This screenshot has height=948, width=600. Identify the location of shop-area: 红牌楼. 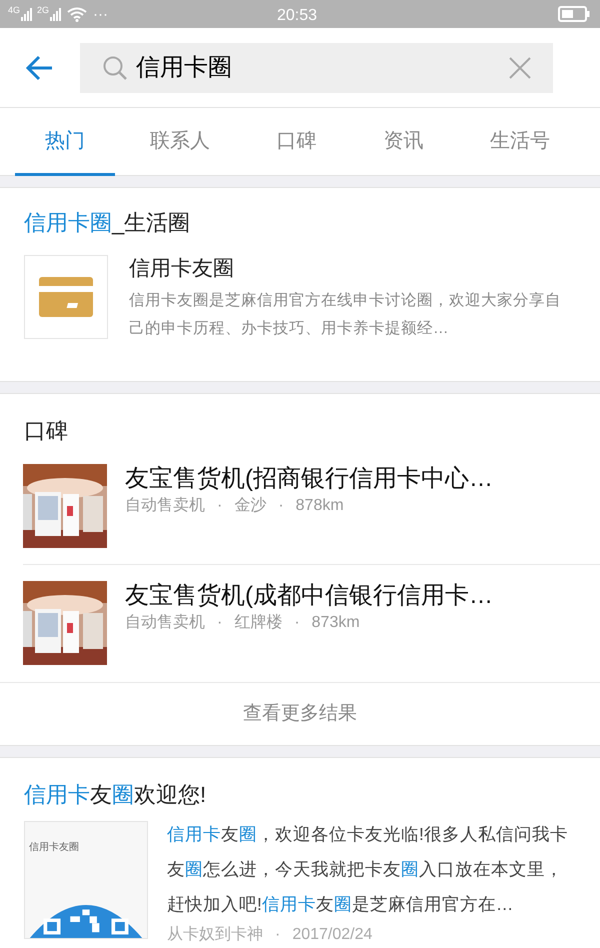
(258, 623).